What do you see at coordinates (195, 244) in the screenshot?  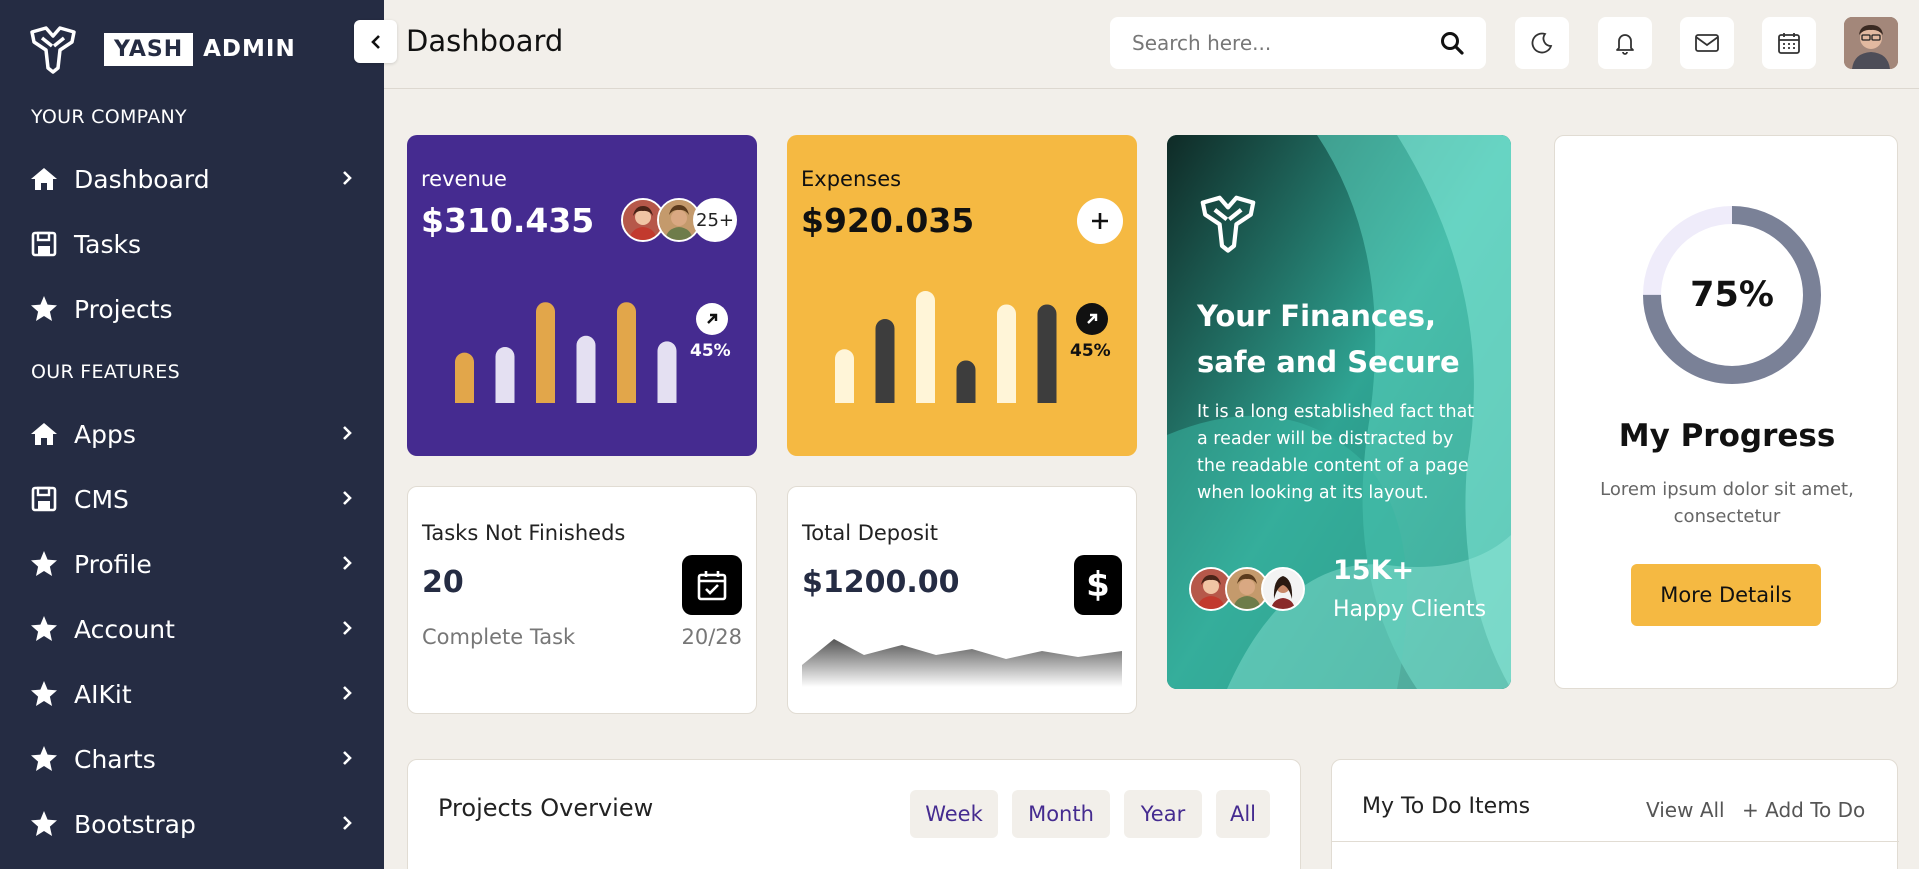 I see `sidebar-item-tasks: Tasks` at bounding box center [195, 244].